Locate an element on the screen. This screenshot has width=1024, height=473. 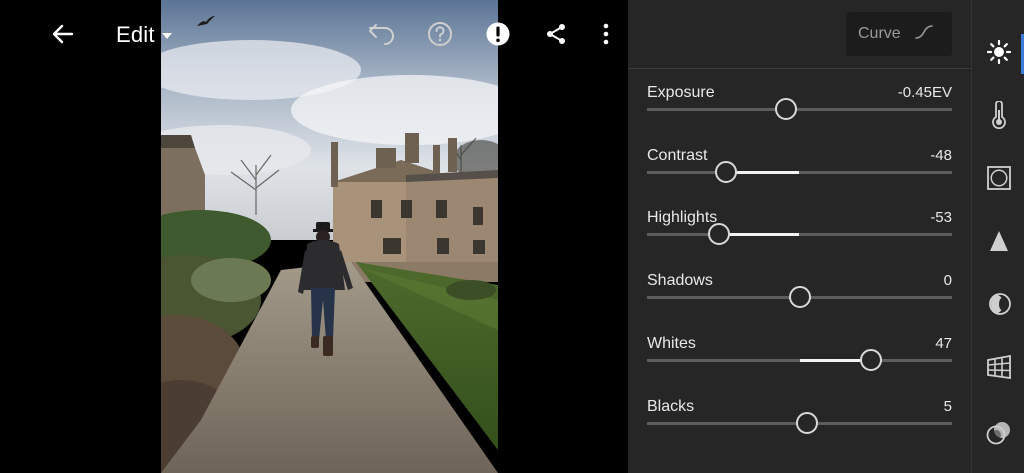
contrast-slider-track is located at coordinates (799, 171).